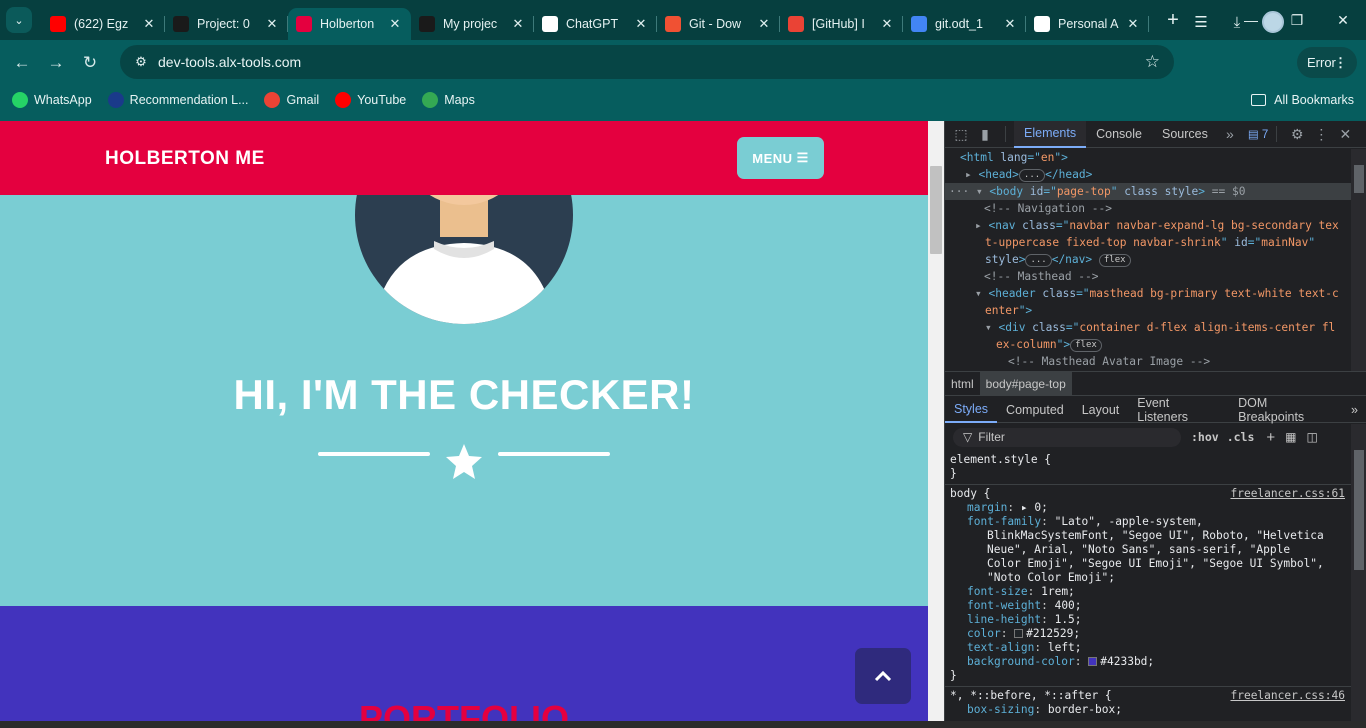 The height and width of the screenshot is (728, 1366). I want to click on reload-button: ↻, so click(90, 63).